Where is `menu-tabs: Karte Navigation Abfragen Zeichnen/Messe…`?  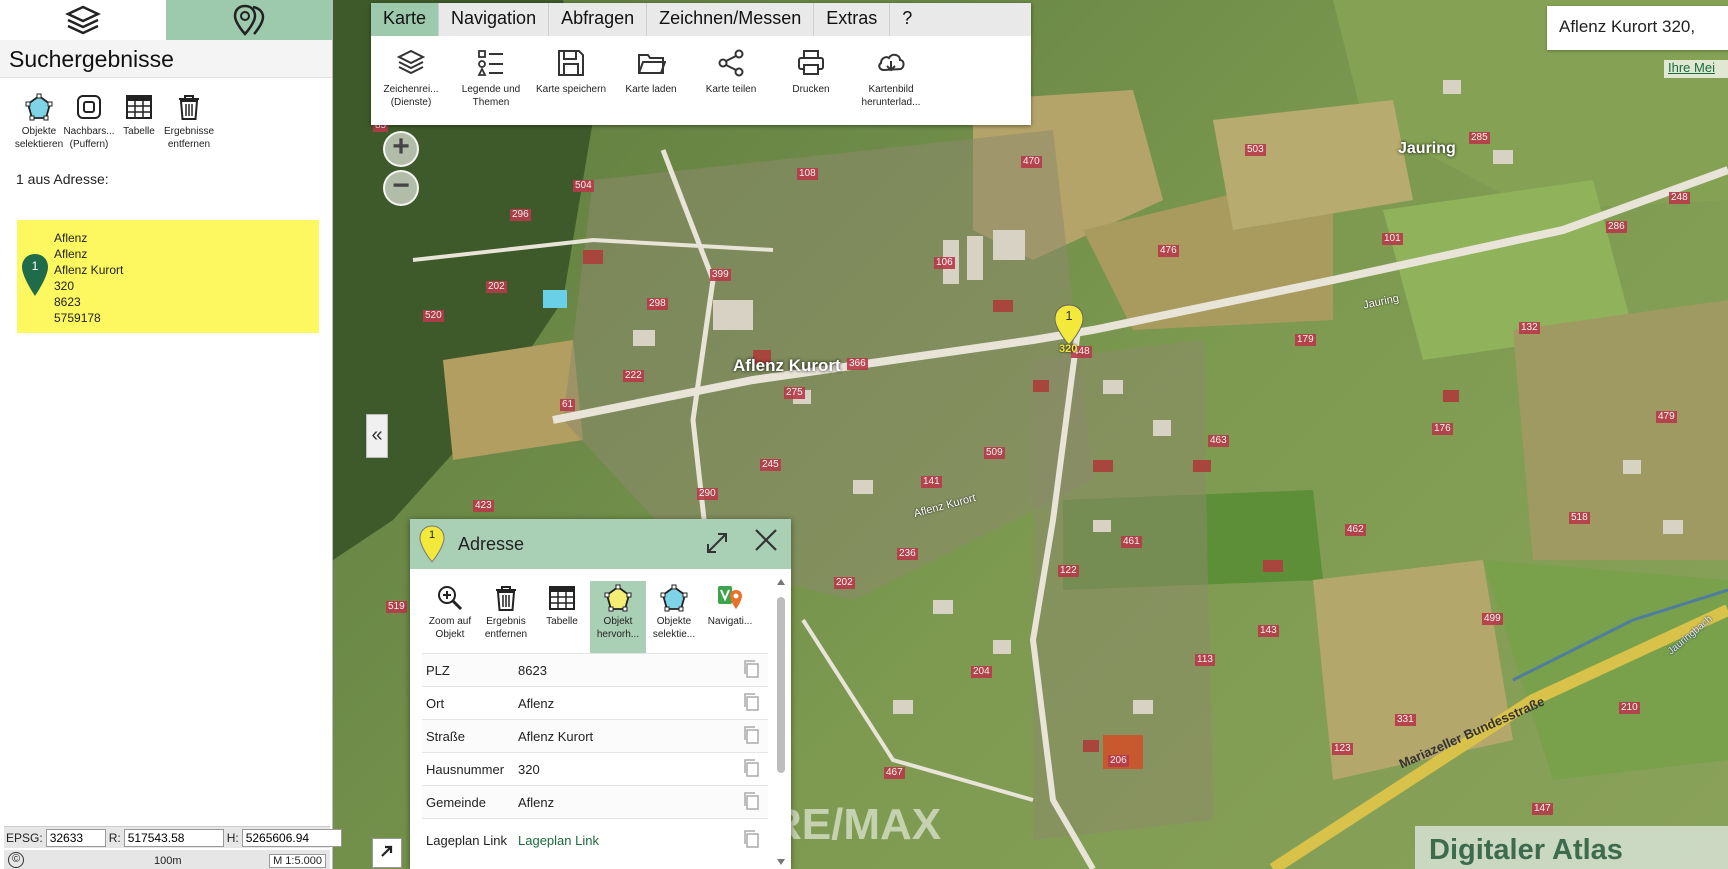 menu-tabs: Karte Navigation Abfragen Zeichnen/Messe… is located at coordinates (701, 19).